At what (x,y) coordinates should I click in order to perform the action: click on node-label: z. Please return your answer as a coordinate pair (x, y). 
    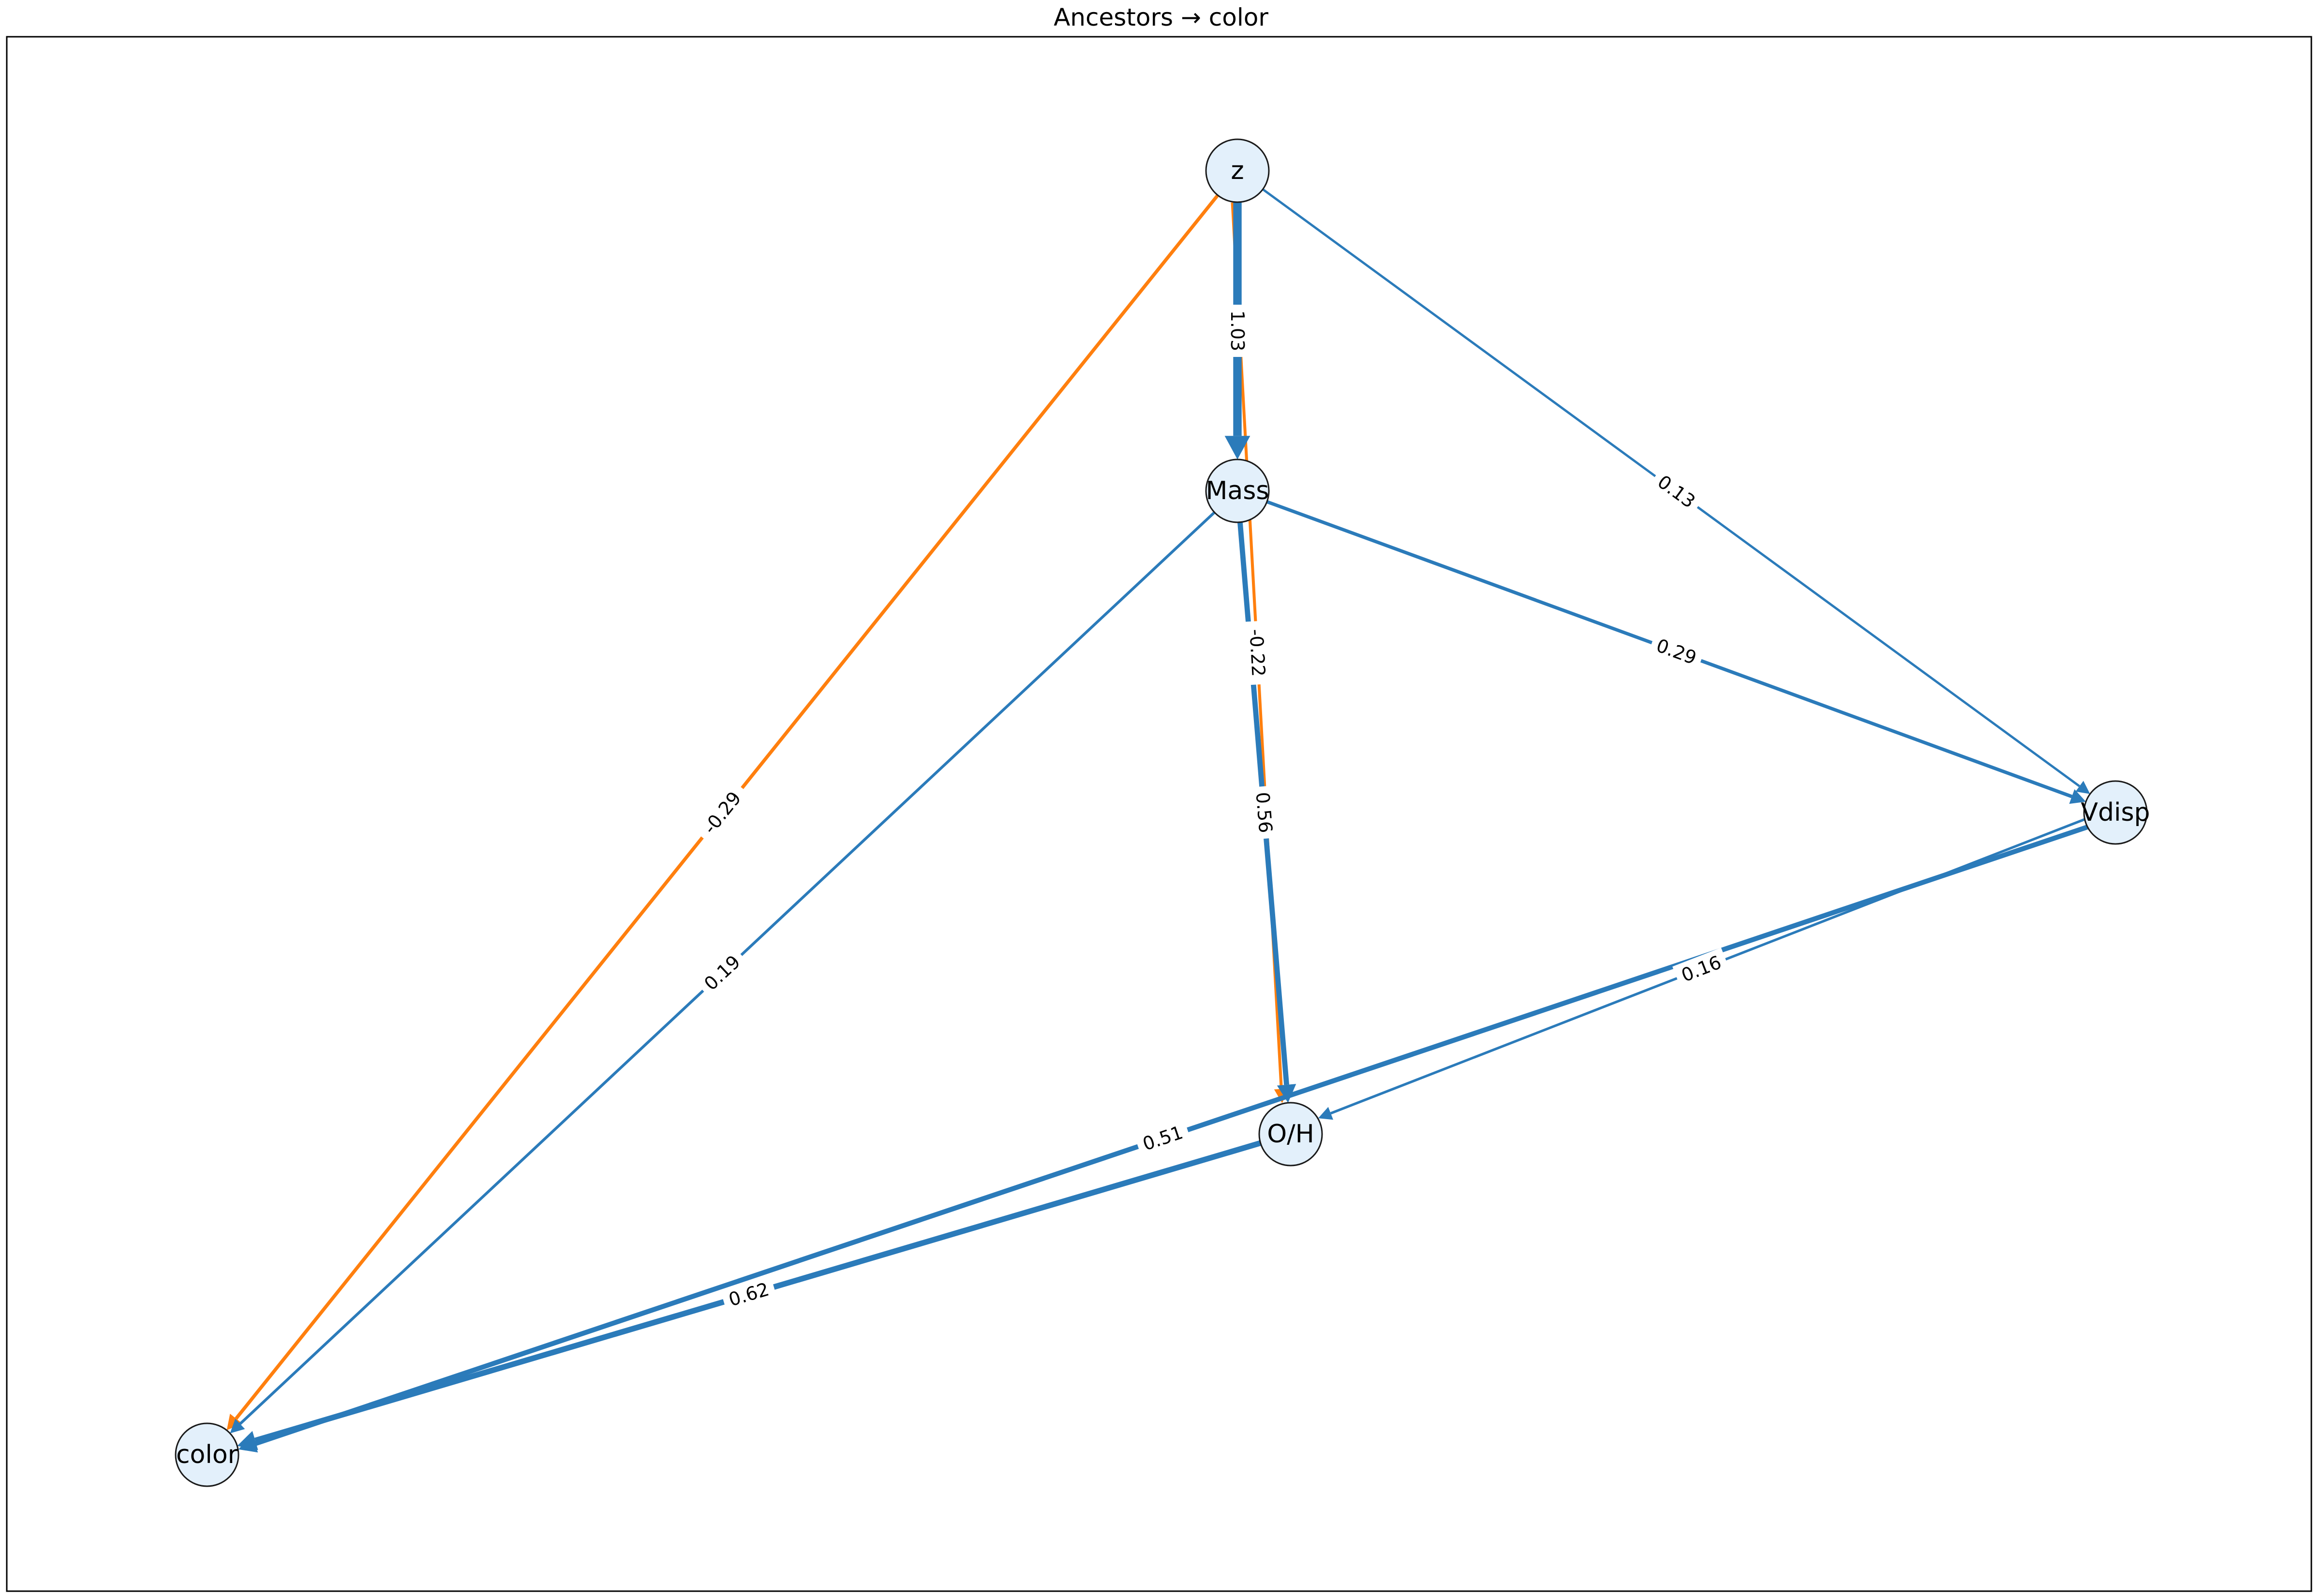
    Looking at the image, I should click on (1237, 170).